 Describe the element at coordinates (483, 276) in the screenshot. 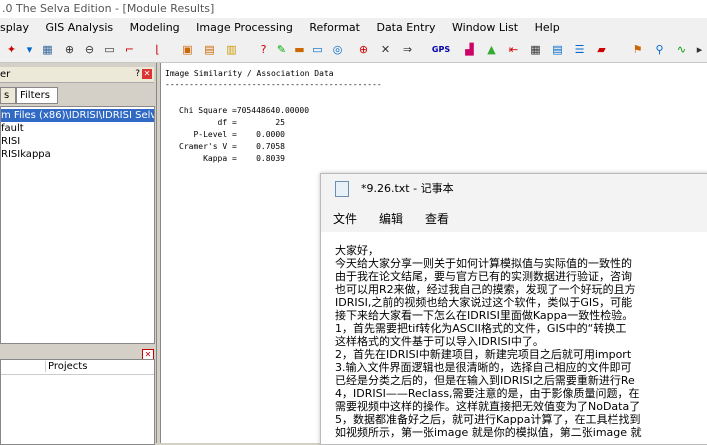

I see `text-line: 由于我在论文结尾，要与官方已有的实测数据进行验证，咨询` at that location.